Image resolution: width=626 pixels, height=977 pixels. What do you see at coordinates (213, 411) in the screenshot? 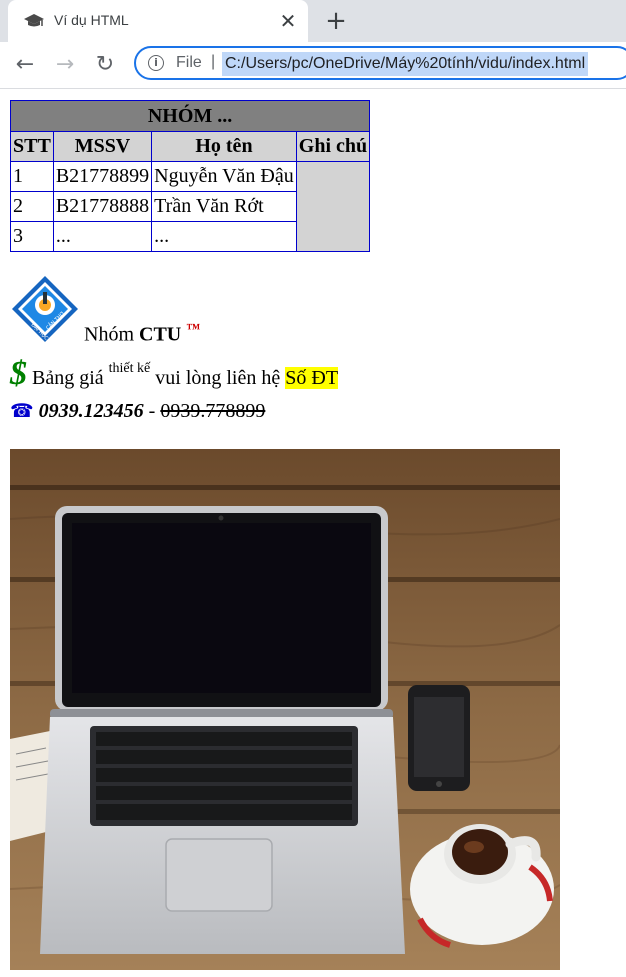
I see `old-phone-number: 0939.778899` at bounding box center [213, 411].